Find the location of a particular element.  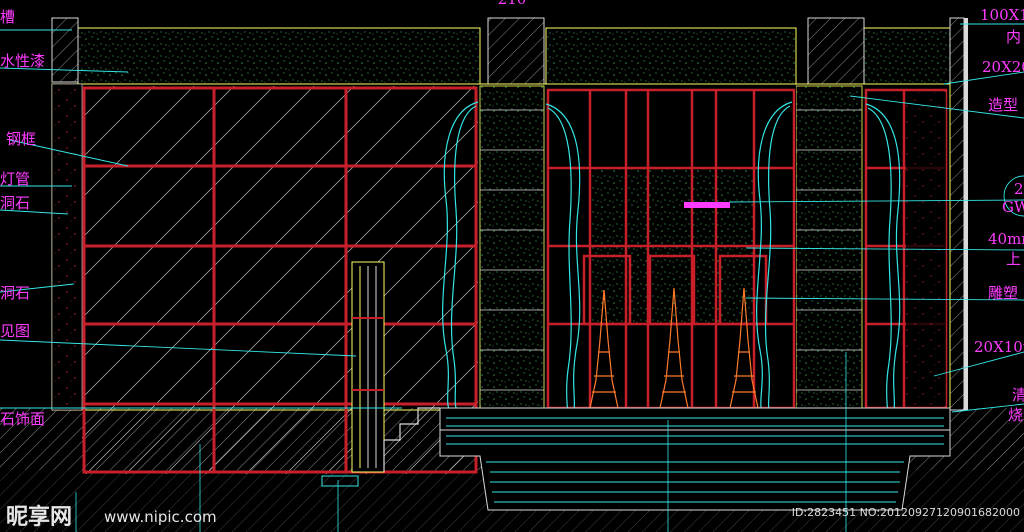

pillar-right is located at coordinates (957, 214).